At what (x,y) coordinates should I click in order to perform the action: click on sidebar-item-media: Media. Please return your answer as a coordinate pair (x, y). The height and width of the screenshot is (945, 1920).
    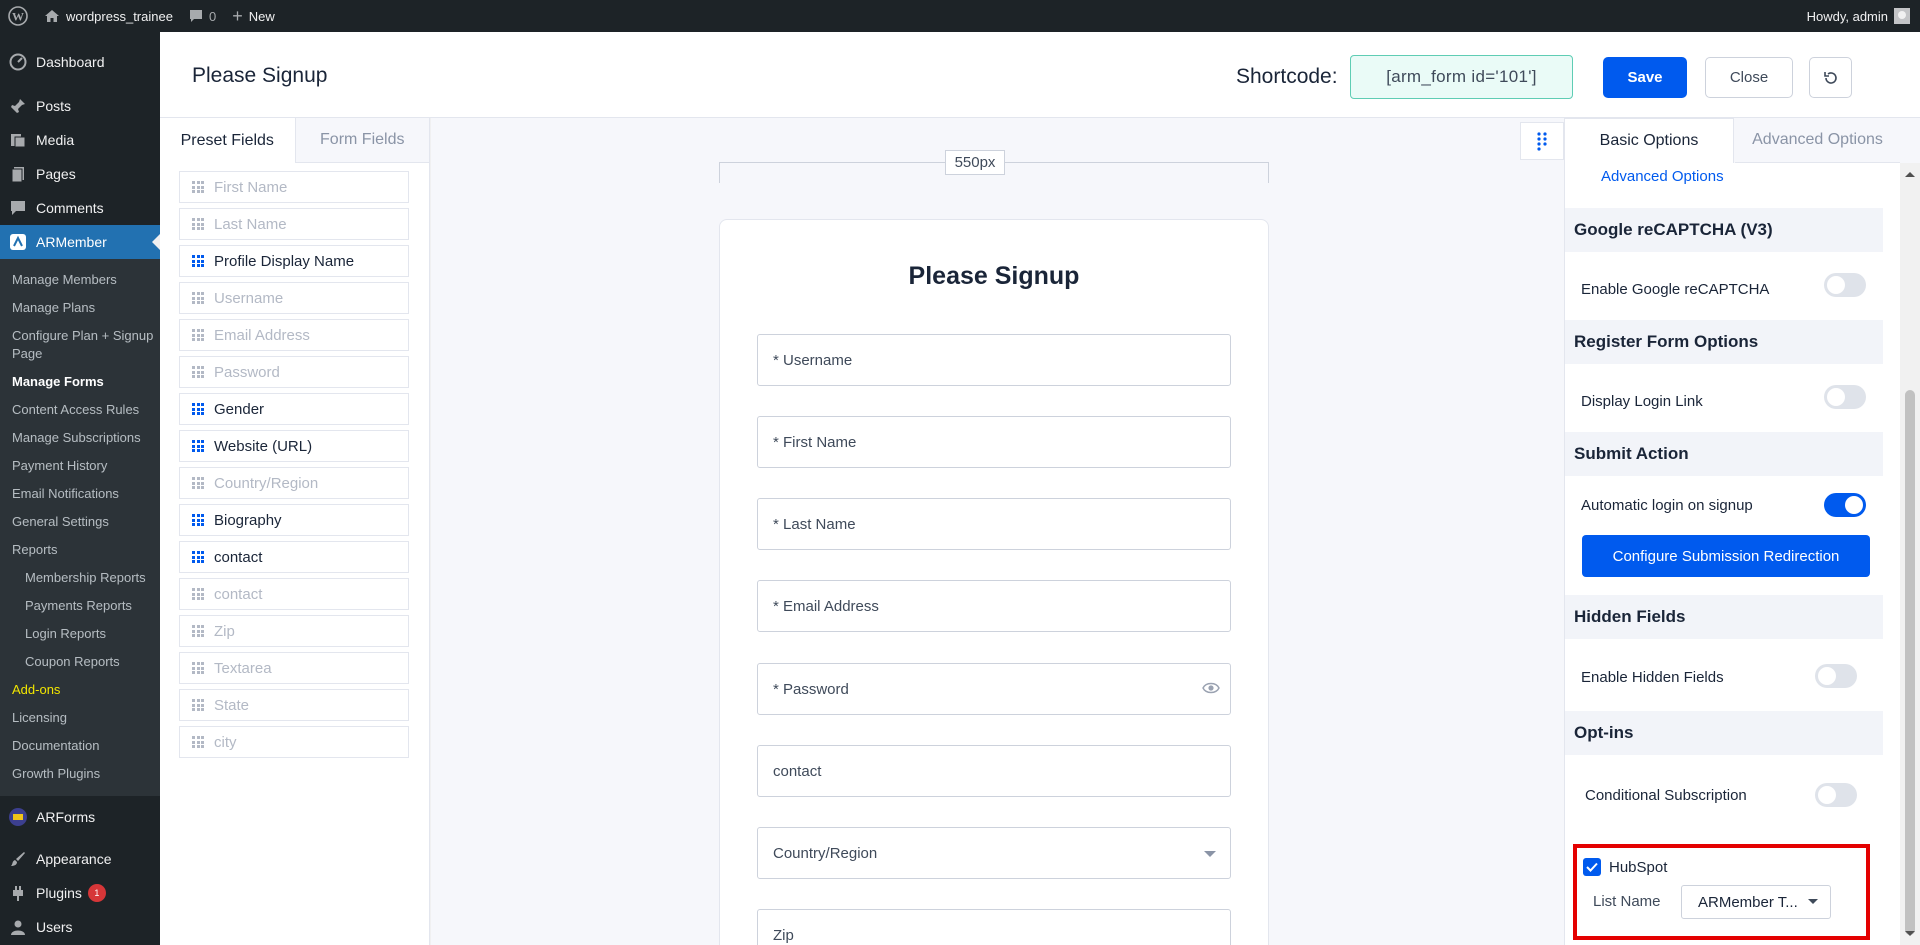
    Looking at the image, I should click on (80, 140).